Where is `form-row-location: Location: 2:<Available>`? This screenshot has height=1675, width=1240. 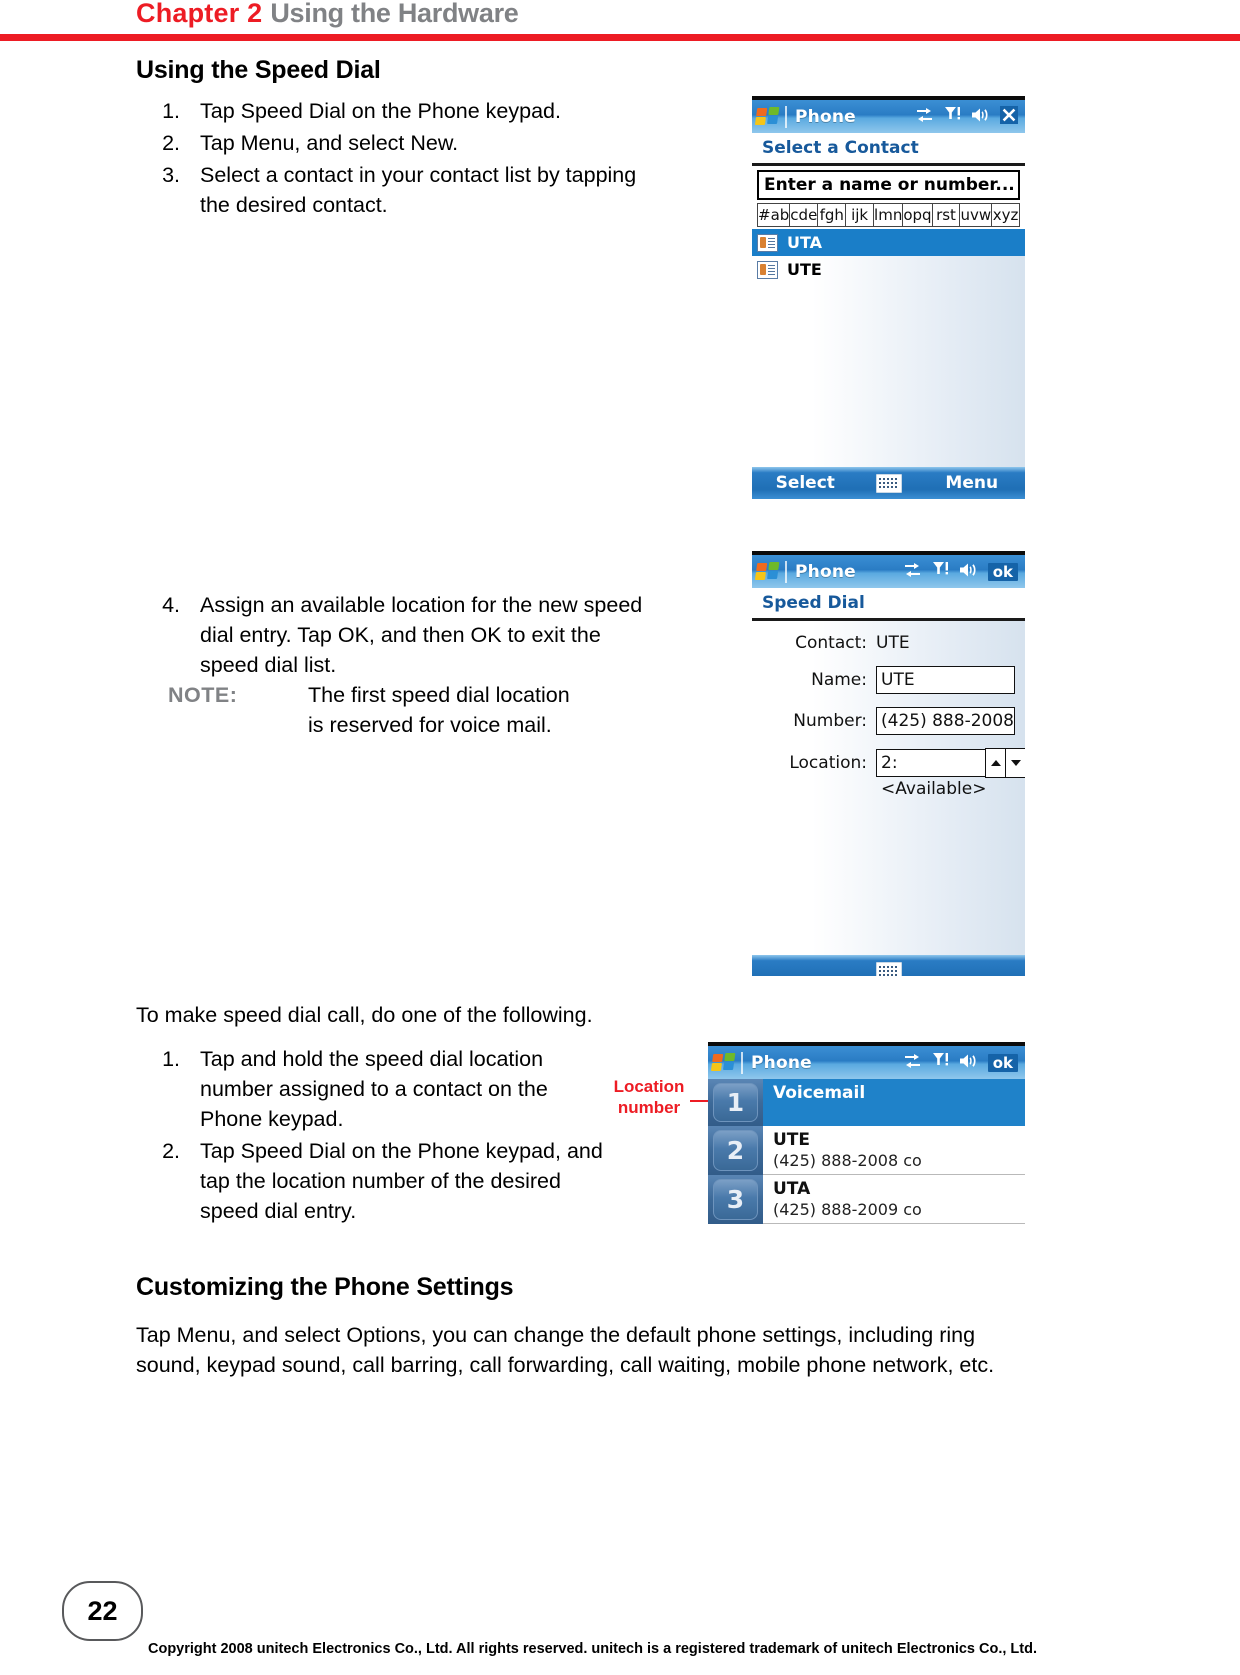
form-row-location: Location: 2:<Available> is located at coordinates (893, 773).